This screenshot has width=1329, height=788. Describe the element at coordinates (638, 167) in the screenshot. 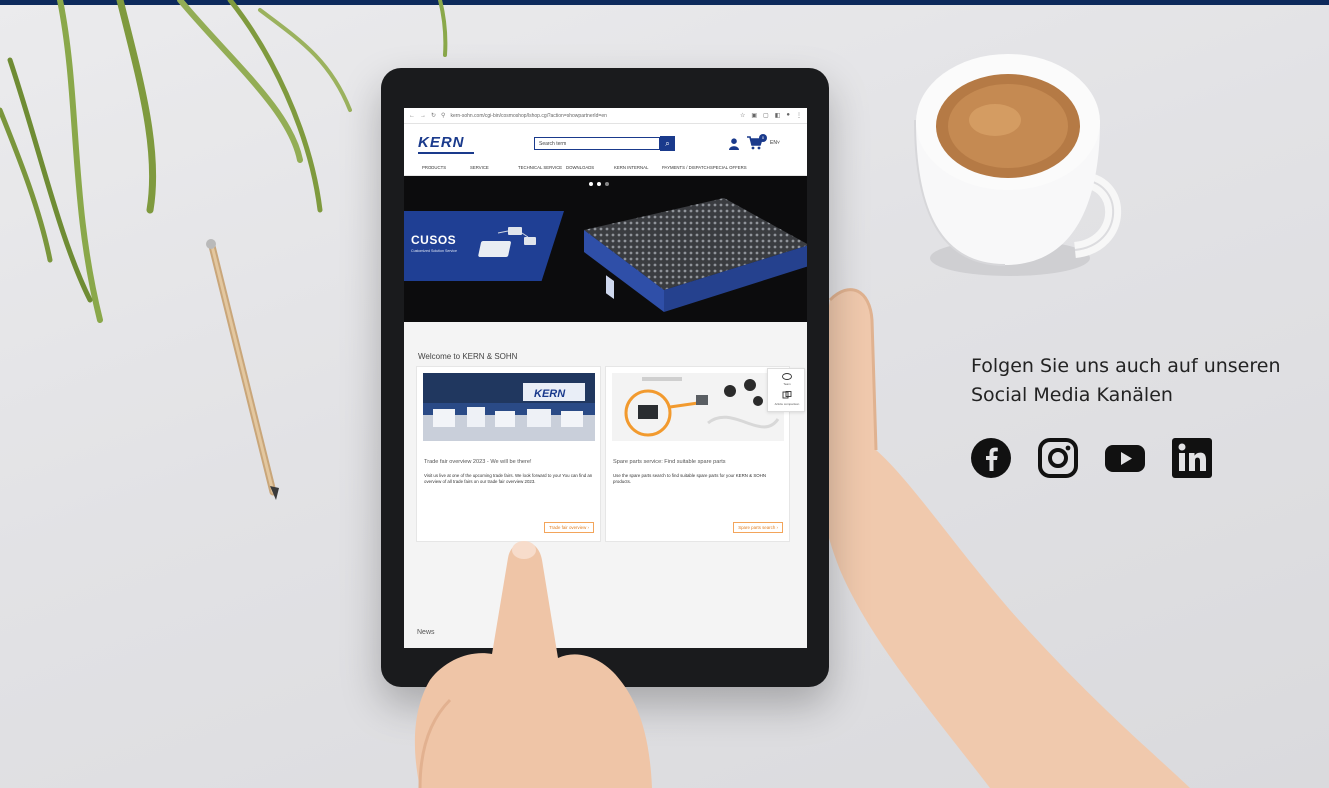

I see `nav-item-kern-internal: KERN Internal` at that location.